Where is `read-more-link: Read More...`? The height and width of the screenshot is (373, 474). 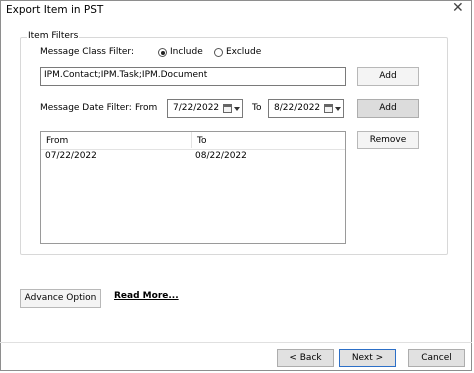 read-more-link: Read More... is located at coordinates (146, 296).